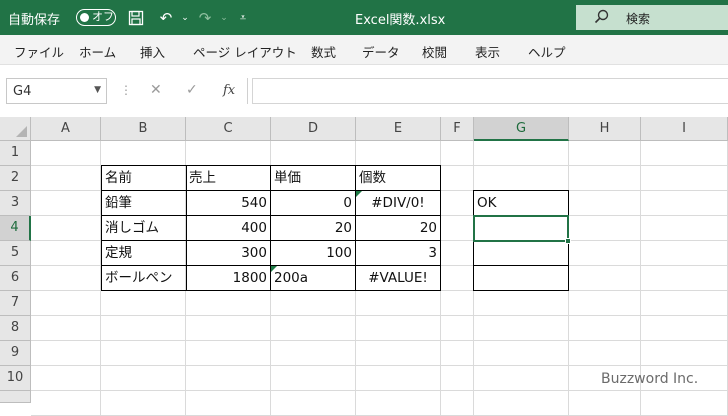 This screenshot has height=416, width=728. What do you see at coordinates (313, 129) in the screenshot?
I see `column-header-d: D` at bounding box center [313, 129].